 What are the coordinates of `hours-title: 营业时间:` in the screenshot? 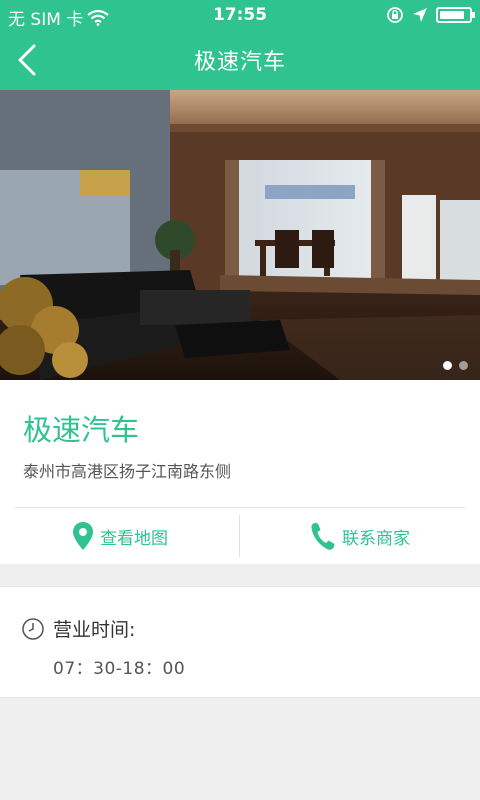 It's located at (94, 630).